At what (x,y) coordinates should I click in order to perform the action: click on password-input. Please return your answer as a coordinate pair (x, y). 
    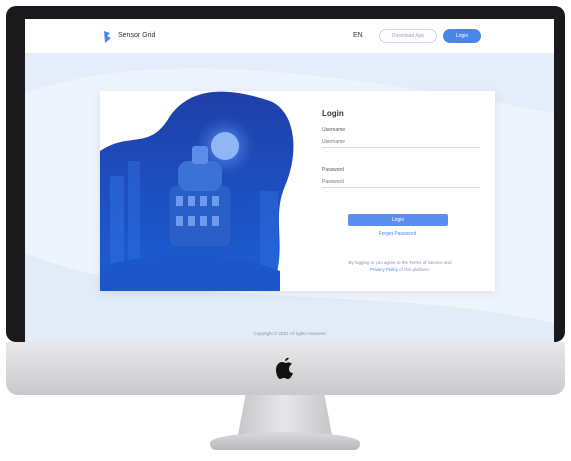
    Looking at the image, I should click on (401, 182).